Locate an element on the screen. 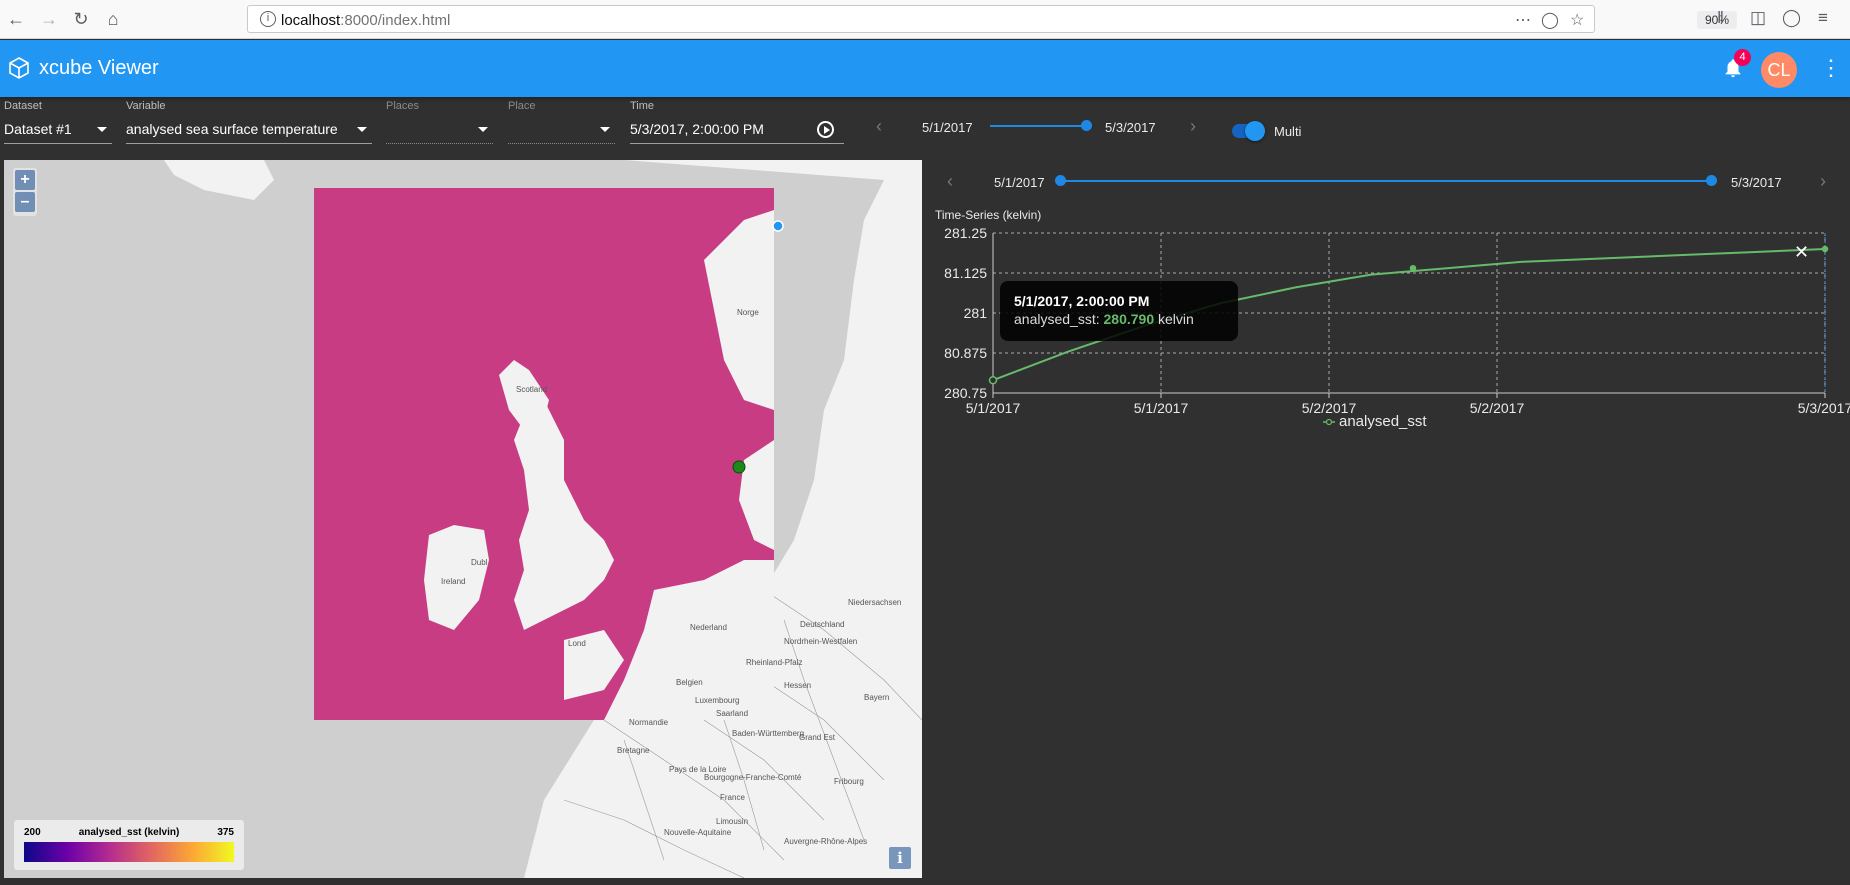  label-london: Lond is located at coordinates (577, 643).